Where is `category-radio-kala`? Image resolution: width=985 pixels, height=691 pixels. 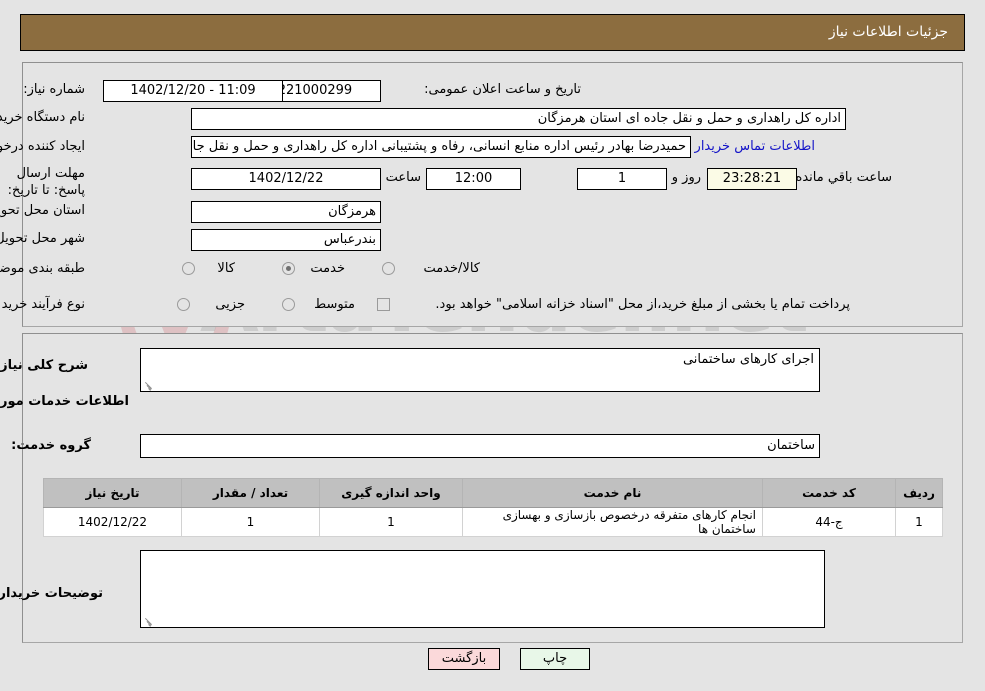
category-radio-kala is located at coordinates (188, 268).